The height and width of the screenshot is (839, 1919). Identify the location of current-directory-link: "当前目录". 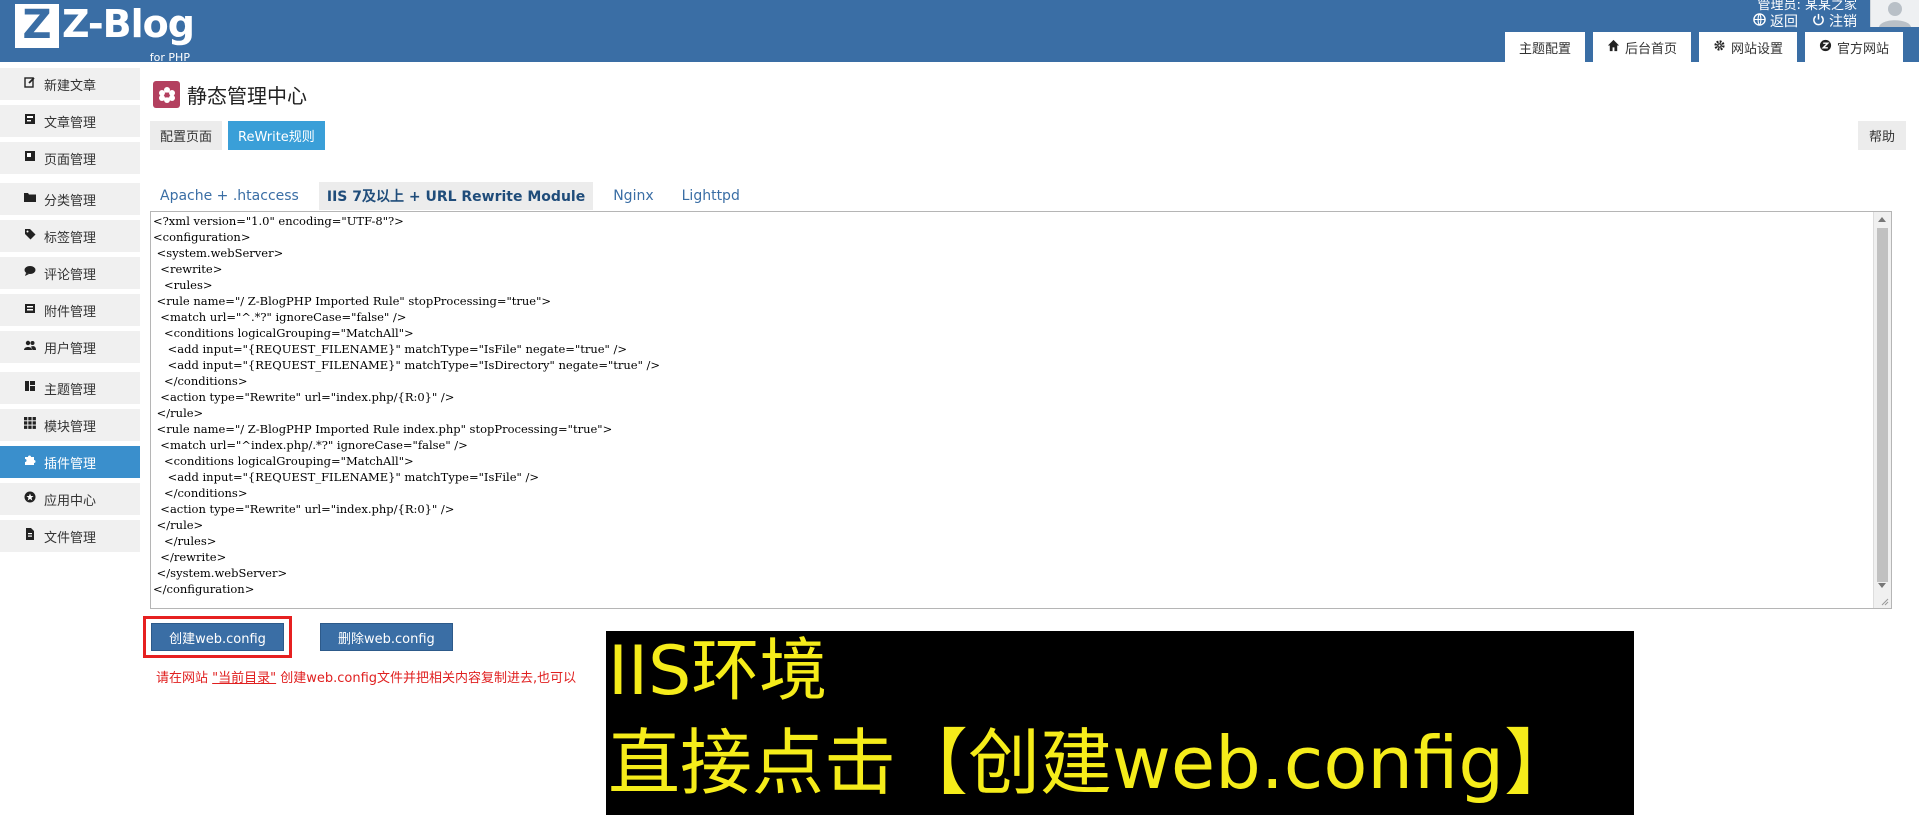
(244, 678).